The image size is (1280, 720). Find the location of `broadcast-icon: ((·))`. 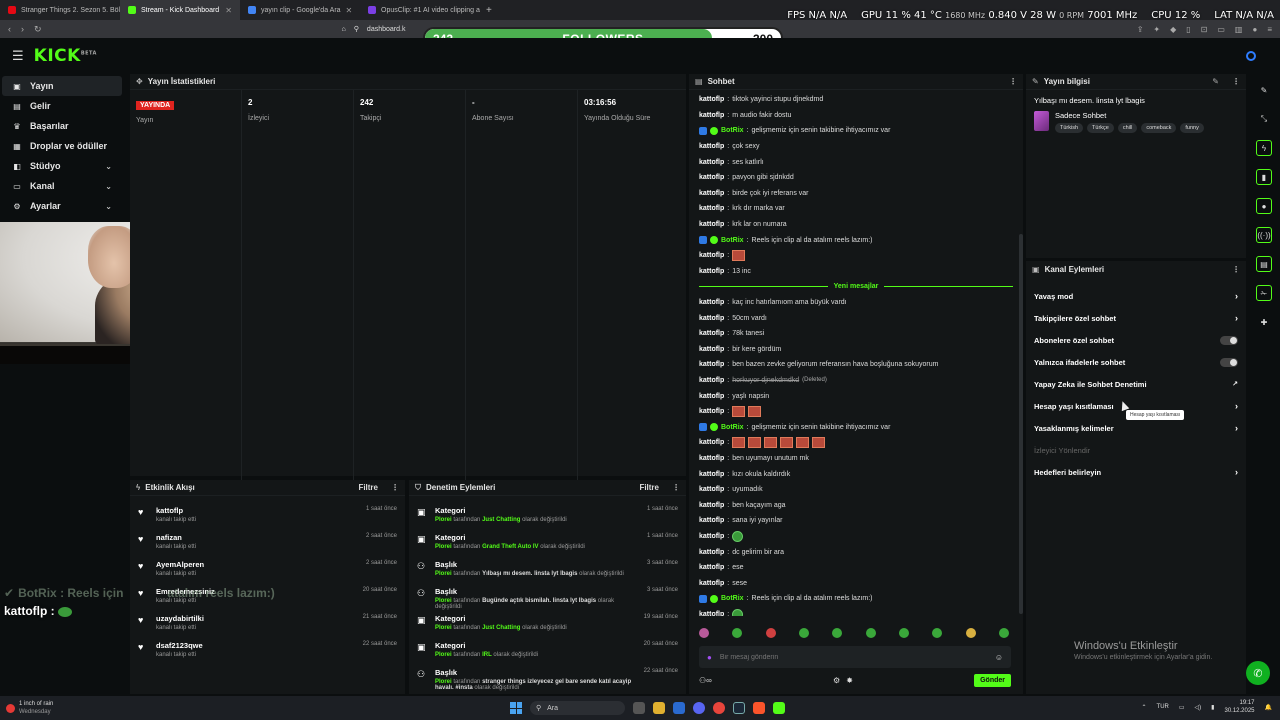

broadcast-icon: ((·)) is located at coordinates (1264, 235).